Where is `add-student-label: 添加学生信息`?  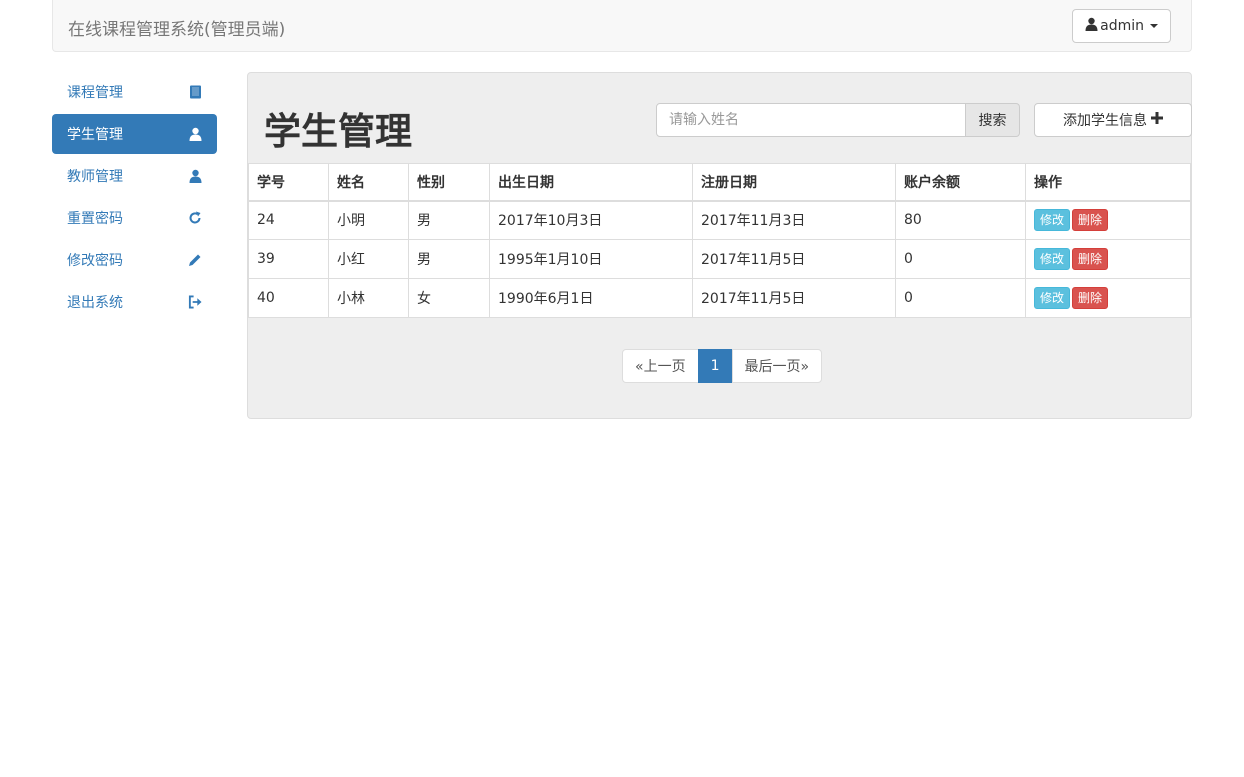
add-student-label: 添加学生信息 is located at coordinates (1105, 121).